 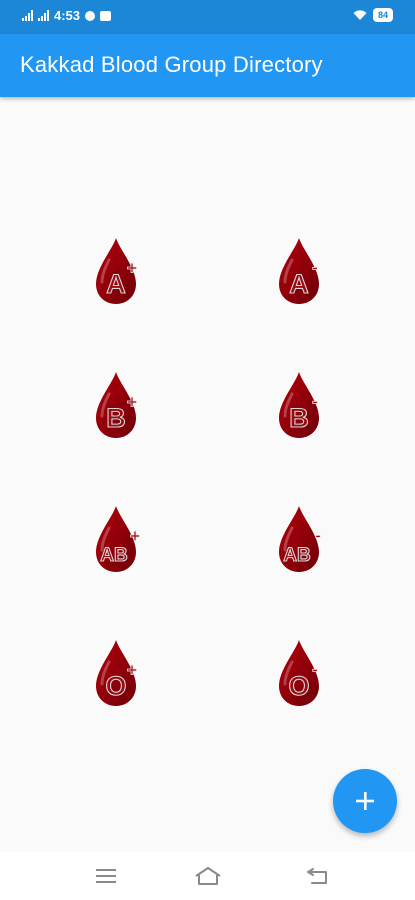 I want to click on battery-icon: 84, so click(x=382, y=15).